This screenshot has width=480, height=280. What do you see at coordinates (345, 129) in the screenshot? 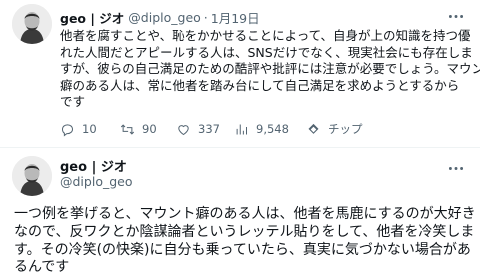
I see `tip-label: チップ` at bounding box center [345, 129].